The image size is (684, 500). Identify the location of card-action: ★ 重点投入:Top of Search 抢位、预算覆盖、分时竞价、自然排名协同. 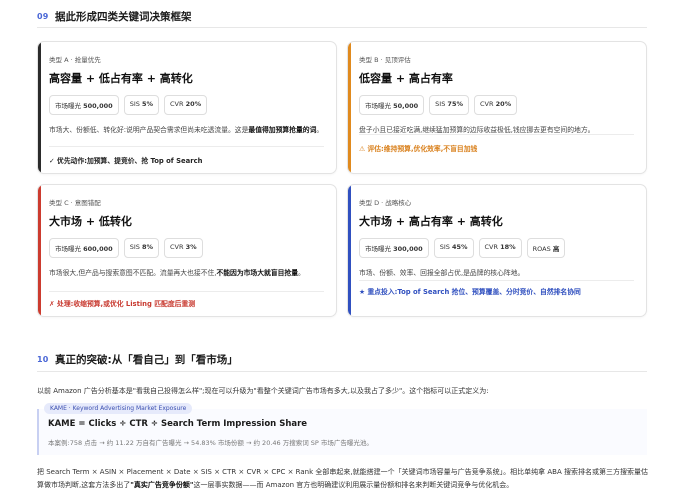
(470, 292).